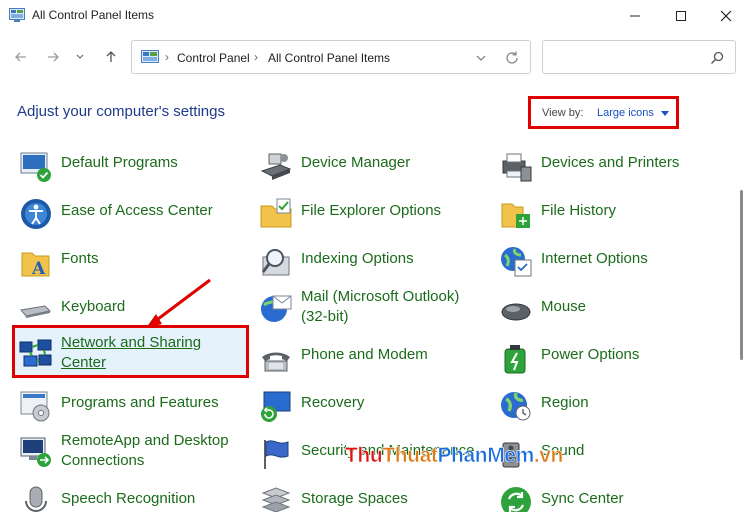 The image size is (749, 512). Describe the element at coordinates (276, 499) in the screenshot. I see `storage-icon` at that location.